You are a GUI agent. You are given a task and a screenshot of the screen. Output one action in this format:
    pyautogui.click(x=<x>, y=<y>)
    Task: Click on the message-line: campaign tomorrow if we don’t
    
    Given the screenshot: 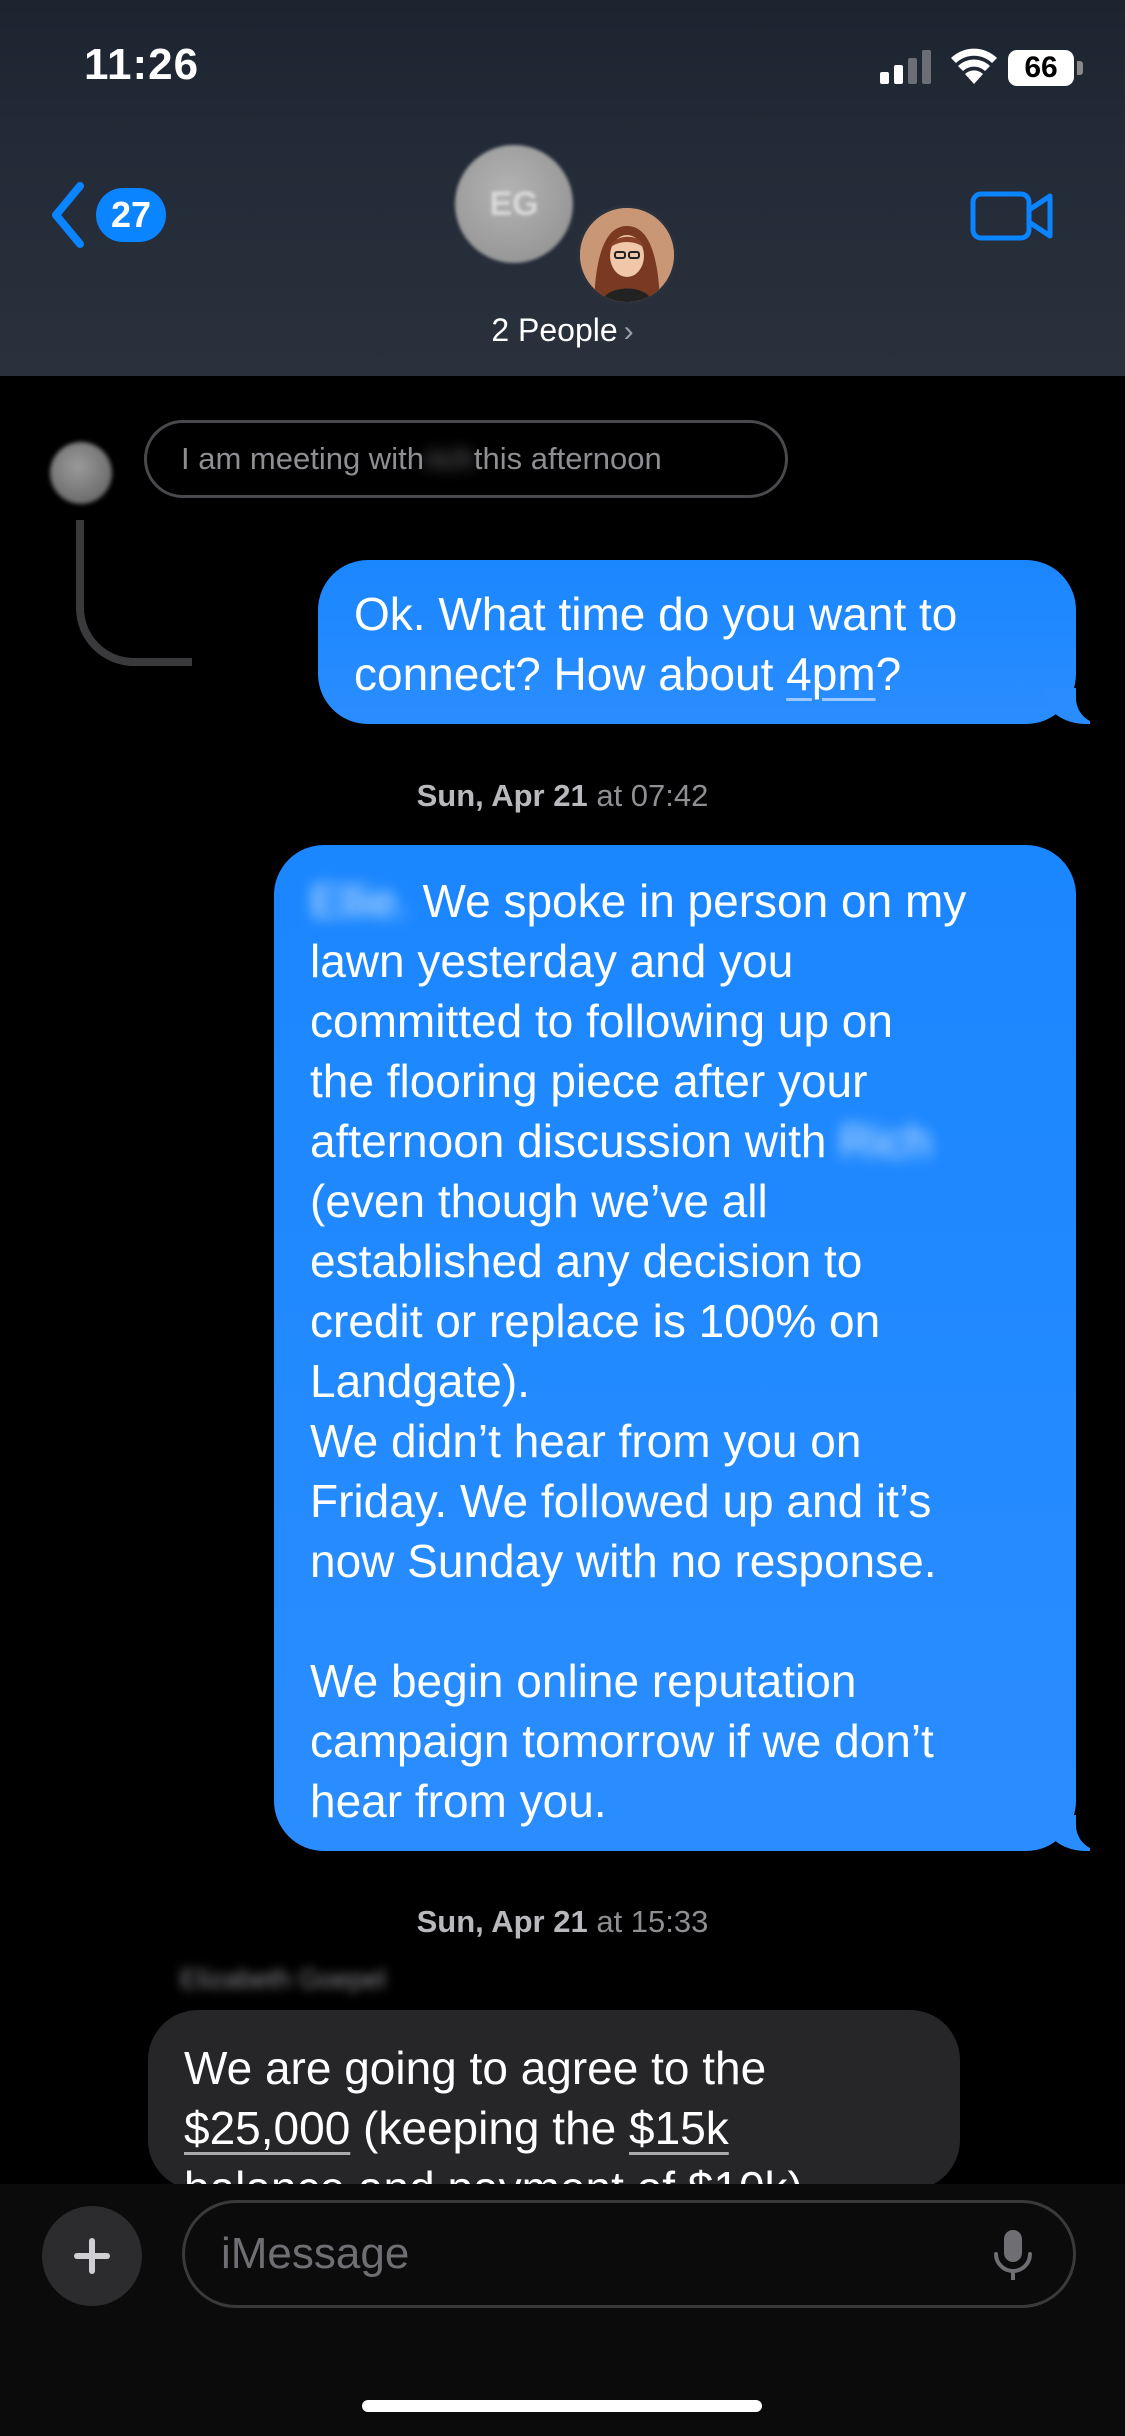 What is the action you would take?
    pyautogui.click(x=622, y=1741)
    